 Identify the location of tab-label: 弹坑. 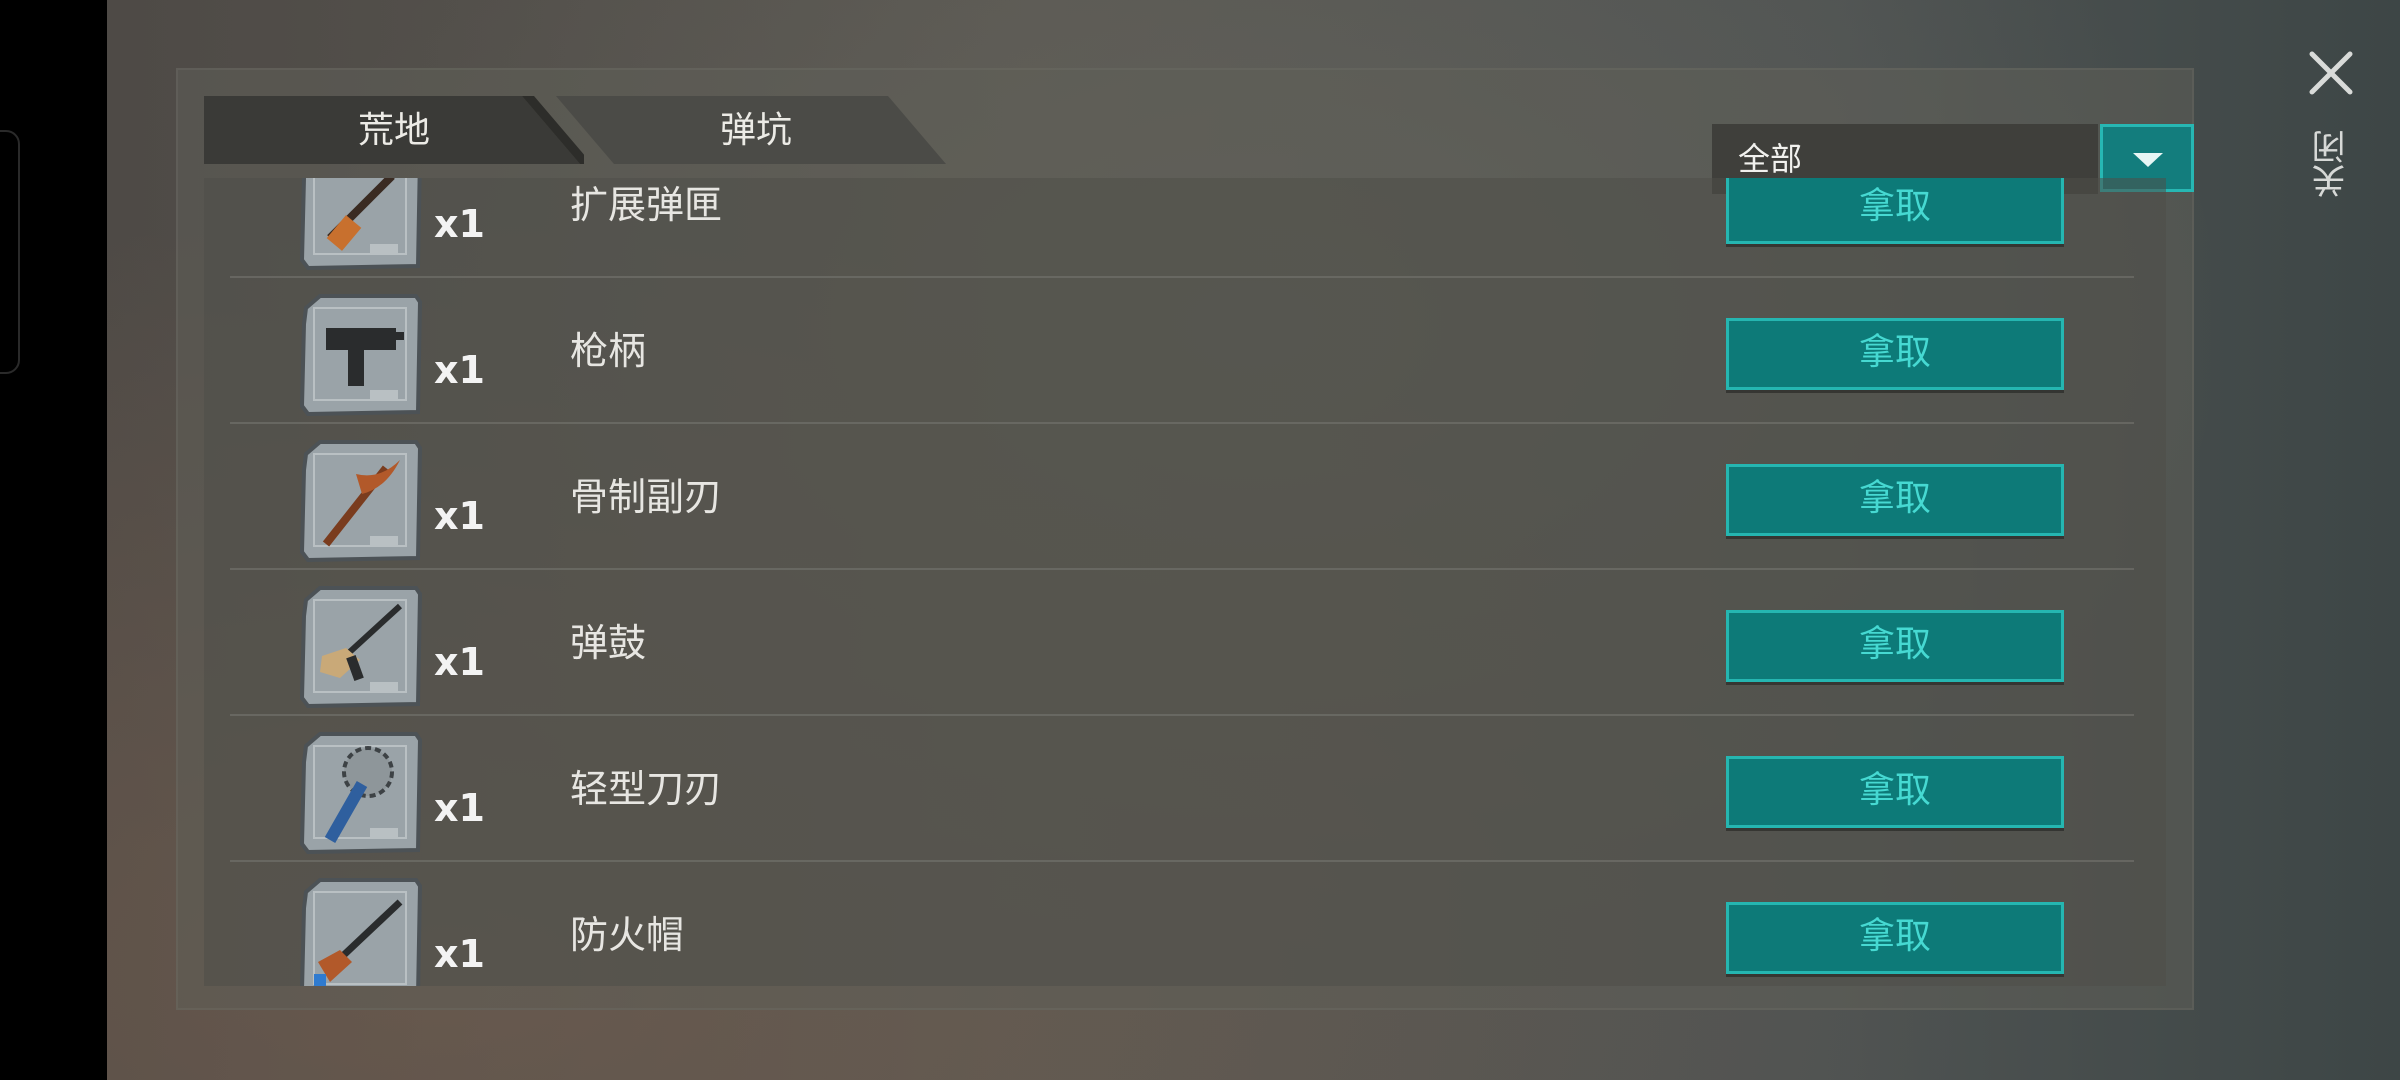
(755, 130).